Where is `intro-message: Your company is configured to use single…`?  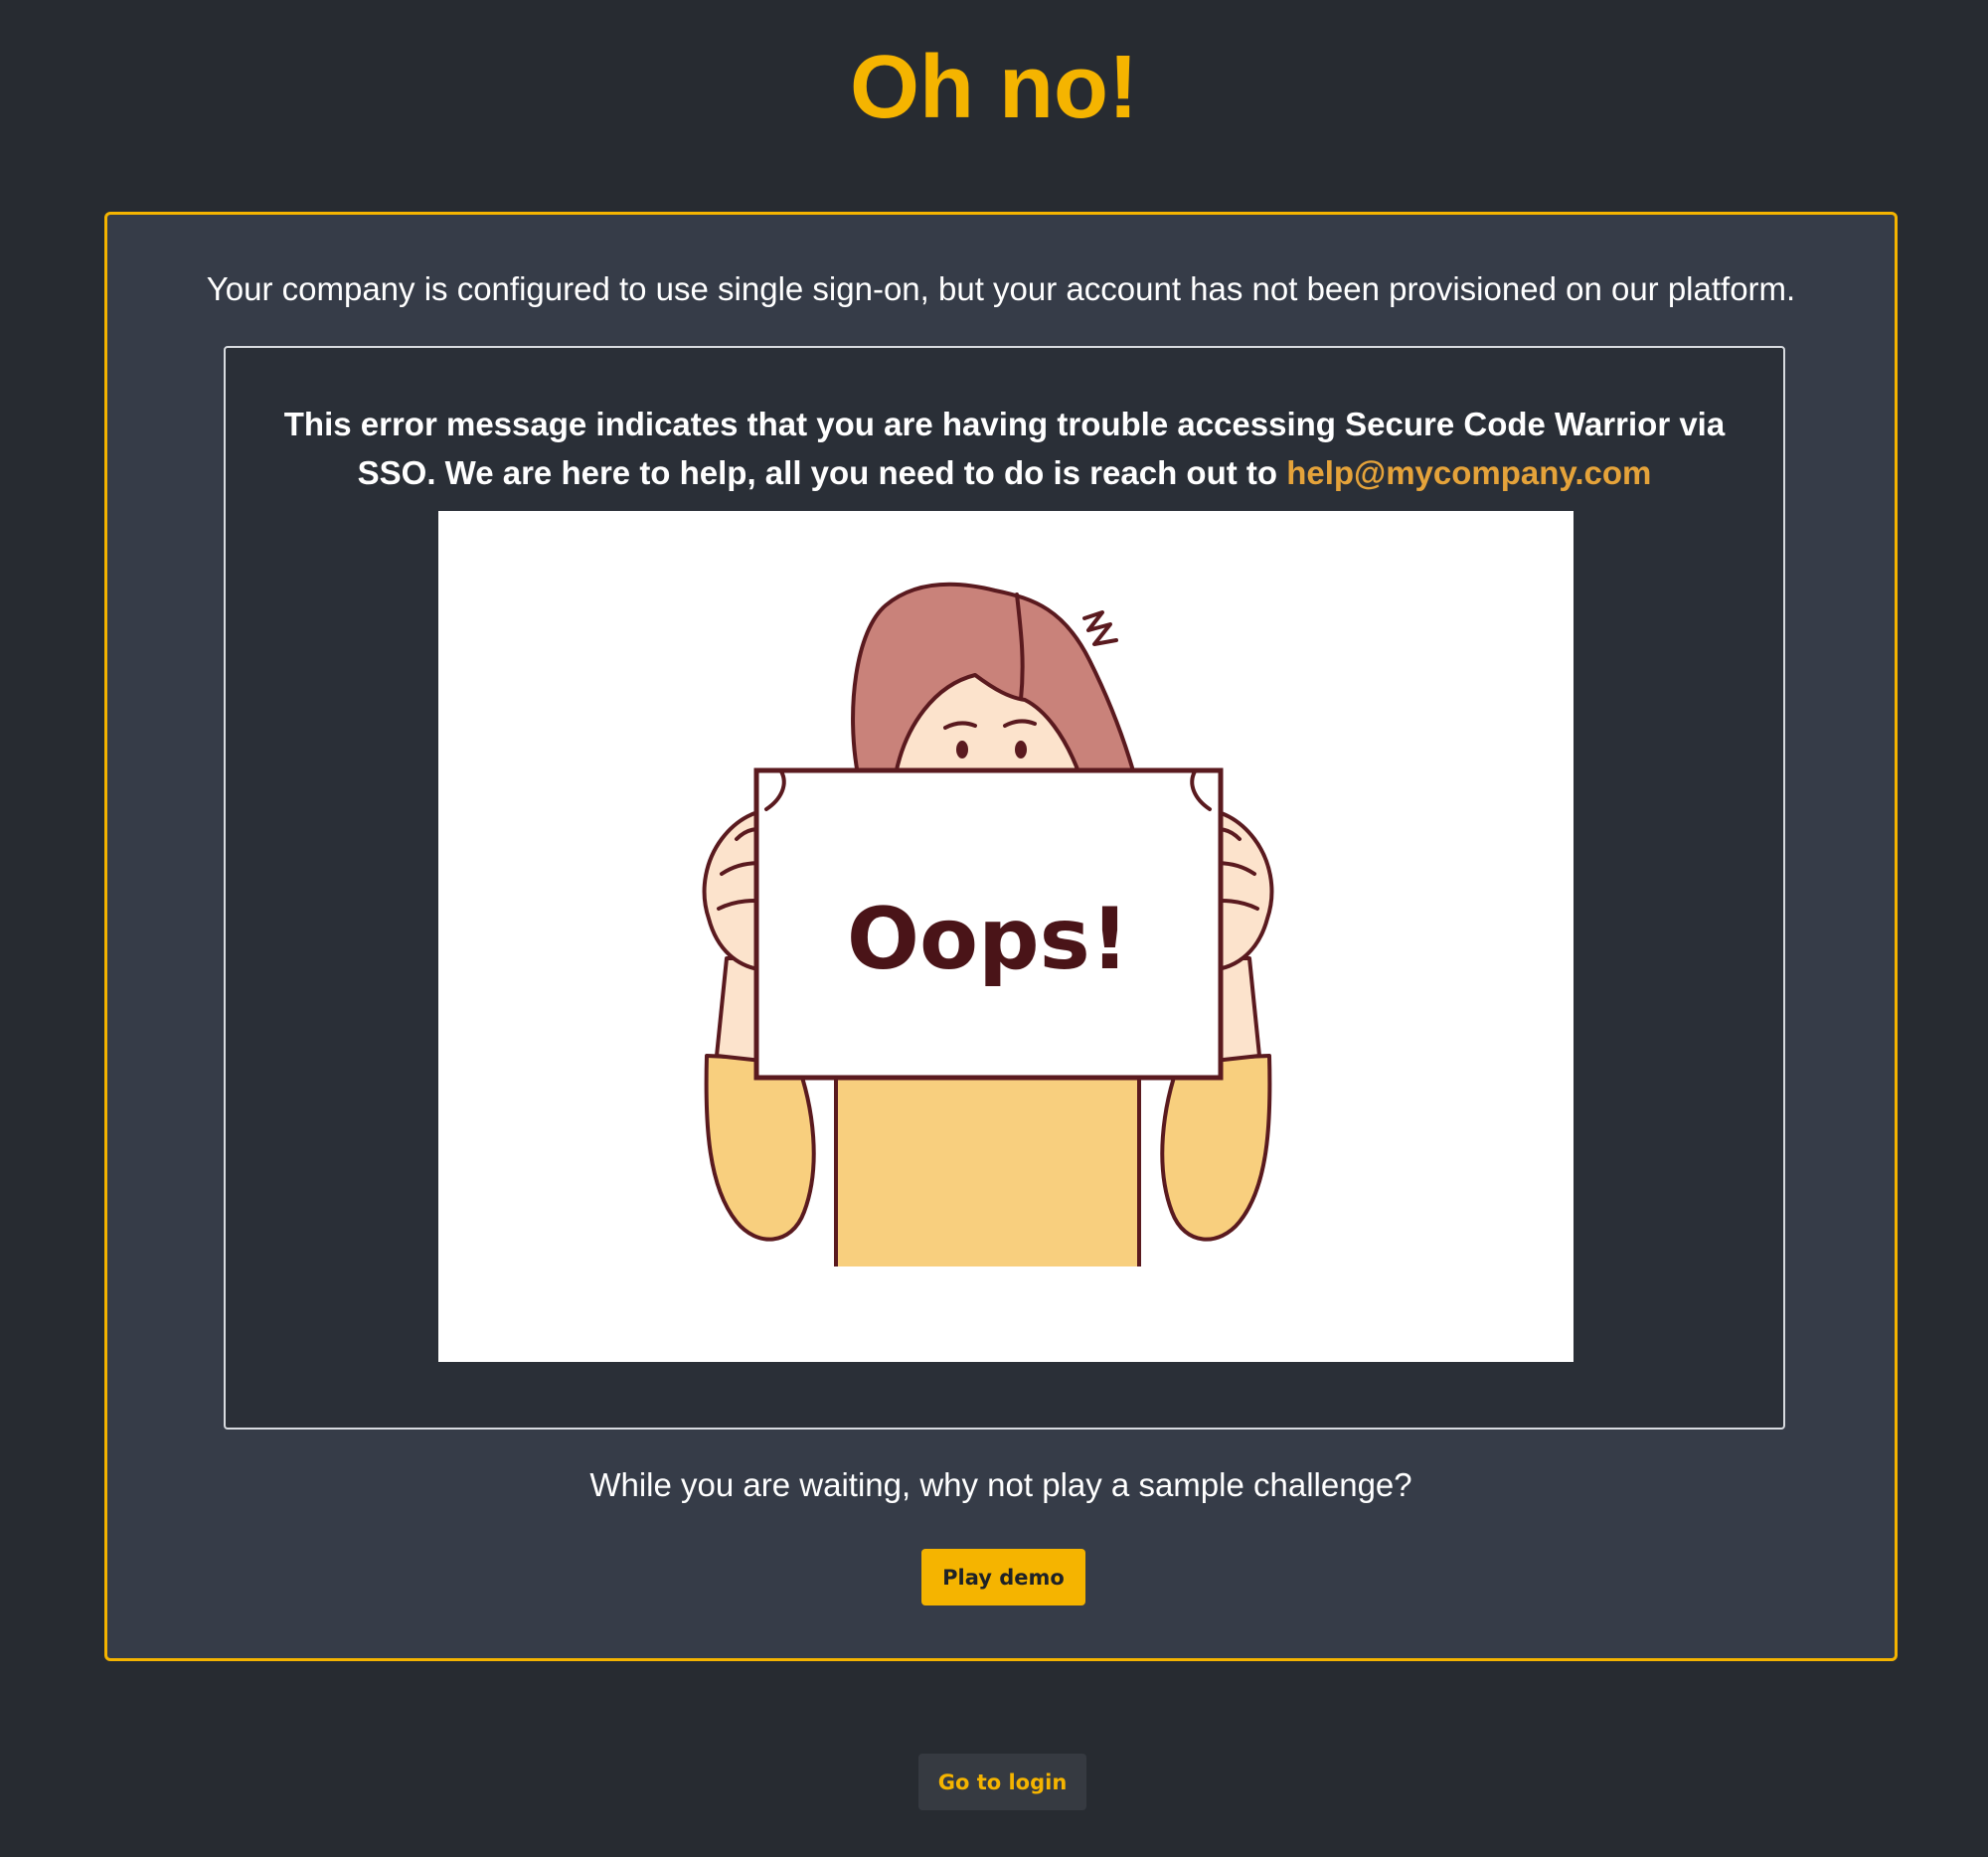 intro-message: Your company is configured to use single… is located at coordinates (1001, 288).